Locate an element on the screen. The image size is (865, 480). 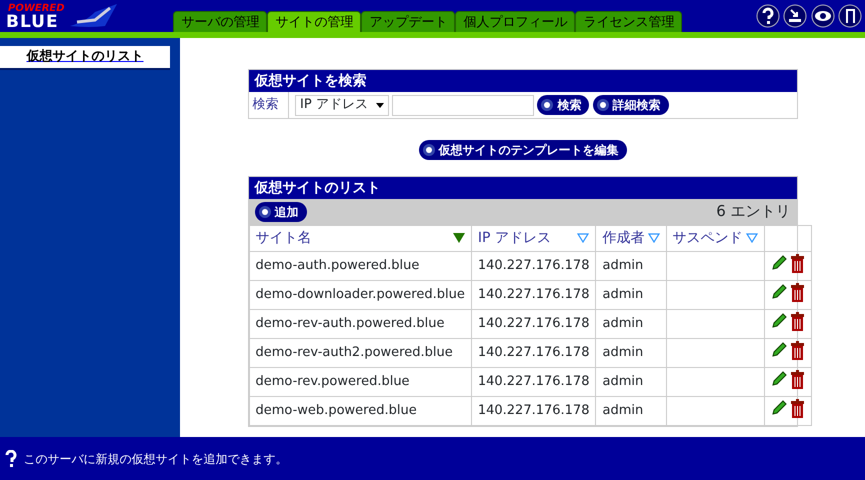
table-cell: demo-rev-auth2.powered.blue is located at coordinates (360, 352).